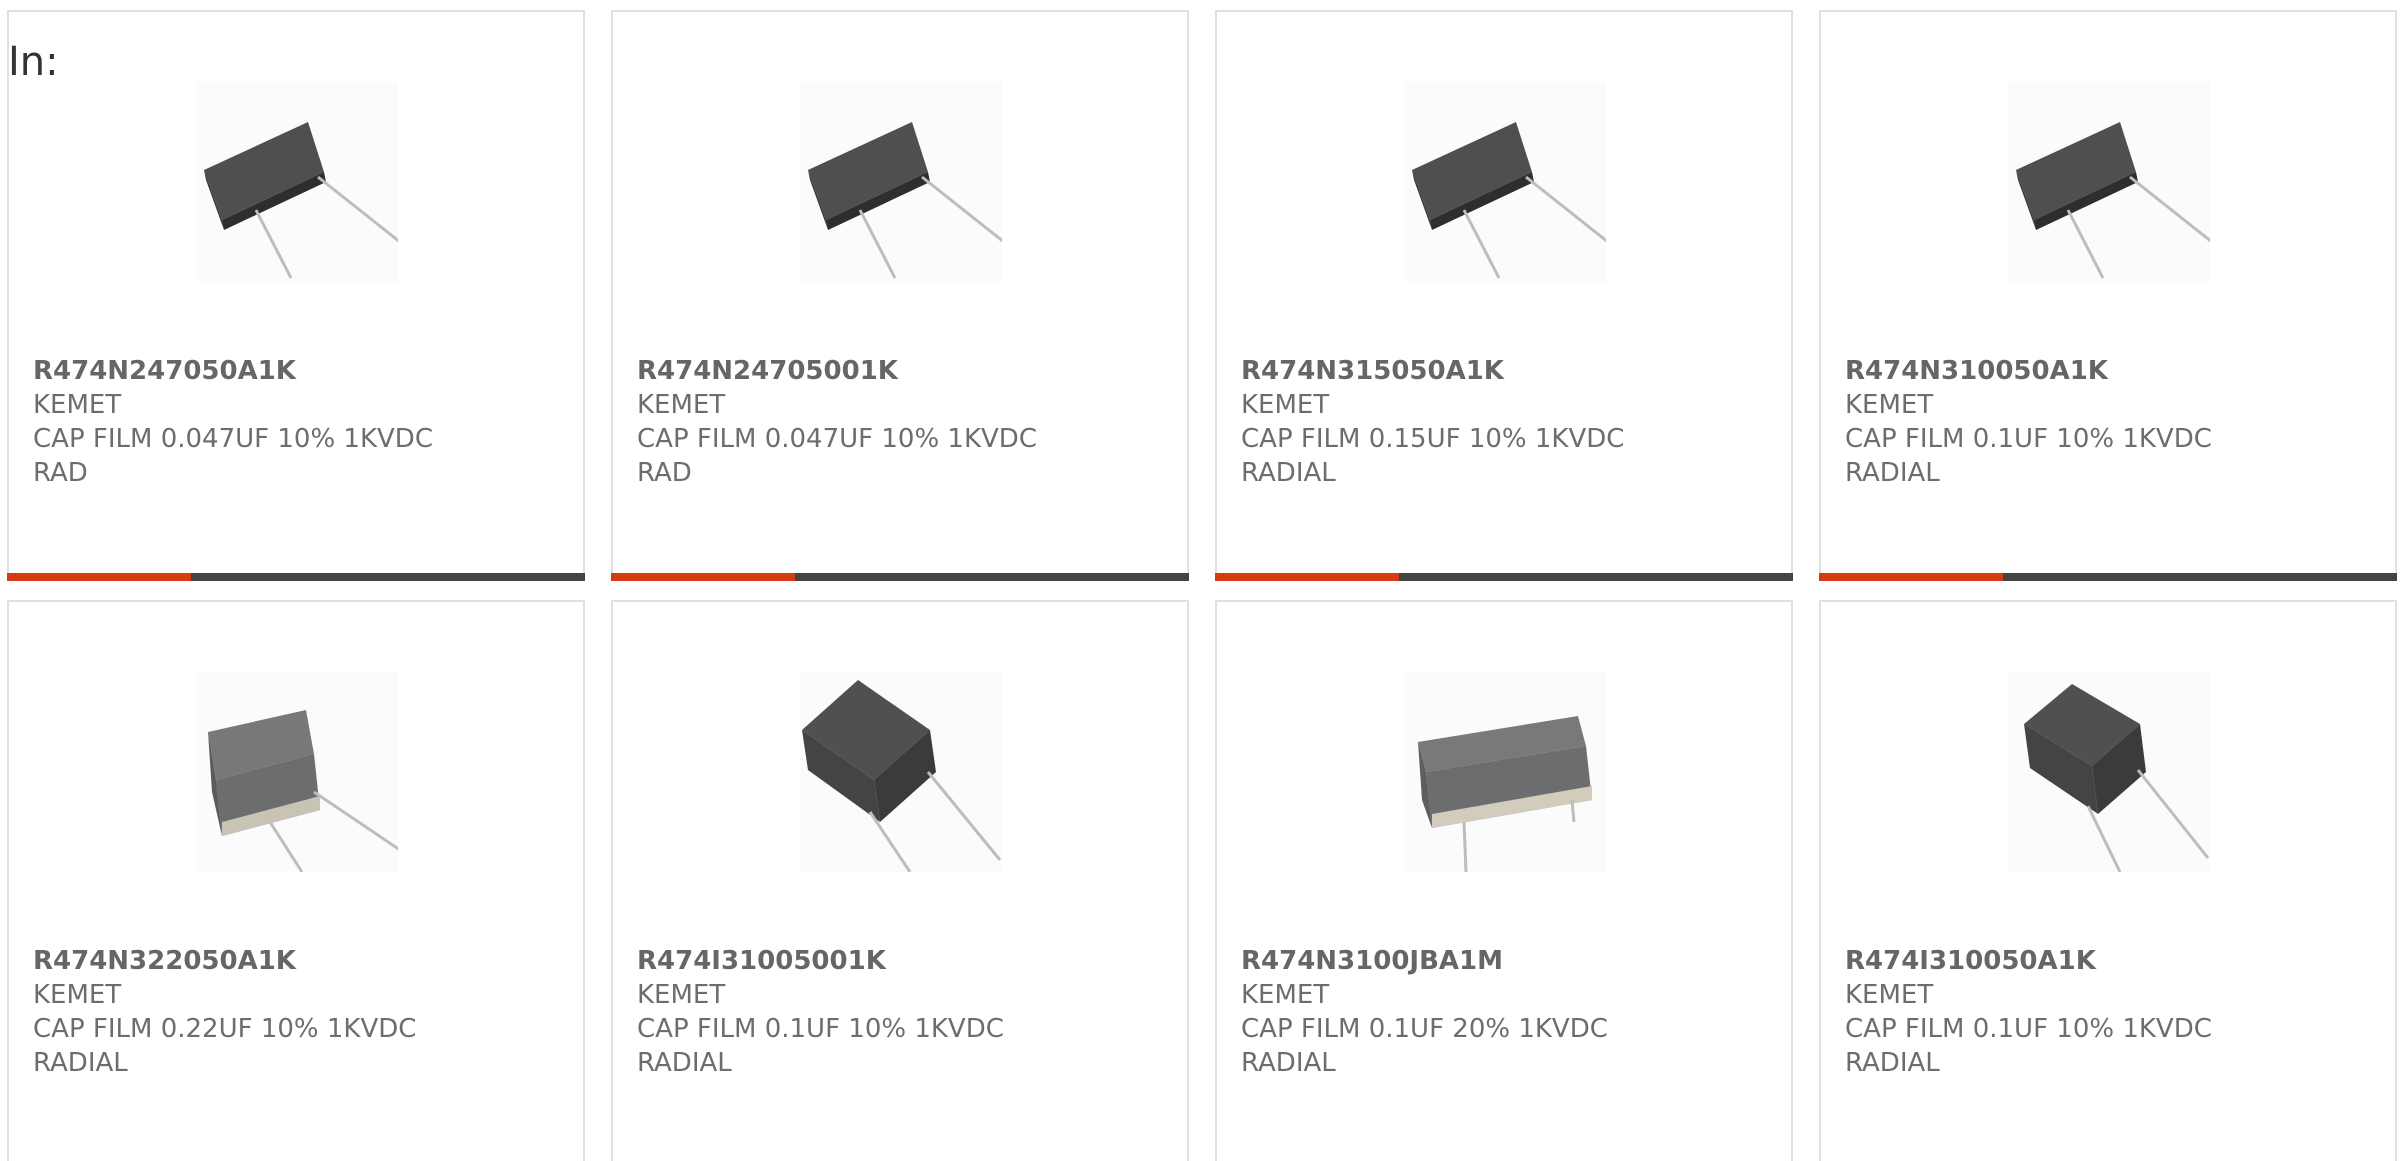 This screenshot has height=1161, width=2400. What do you see at coordinates (2108, 371) in the screenshot?
I see `part-number-link: R474N310050A1K` at bounding box center [2108, 371].